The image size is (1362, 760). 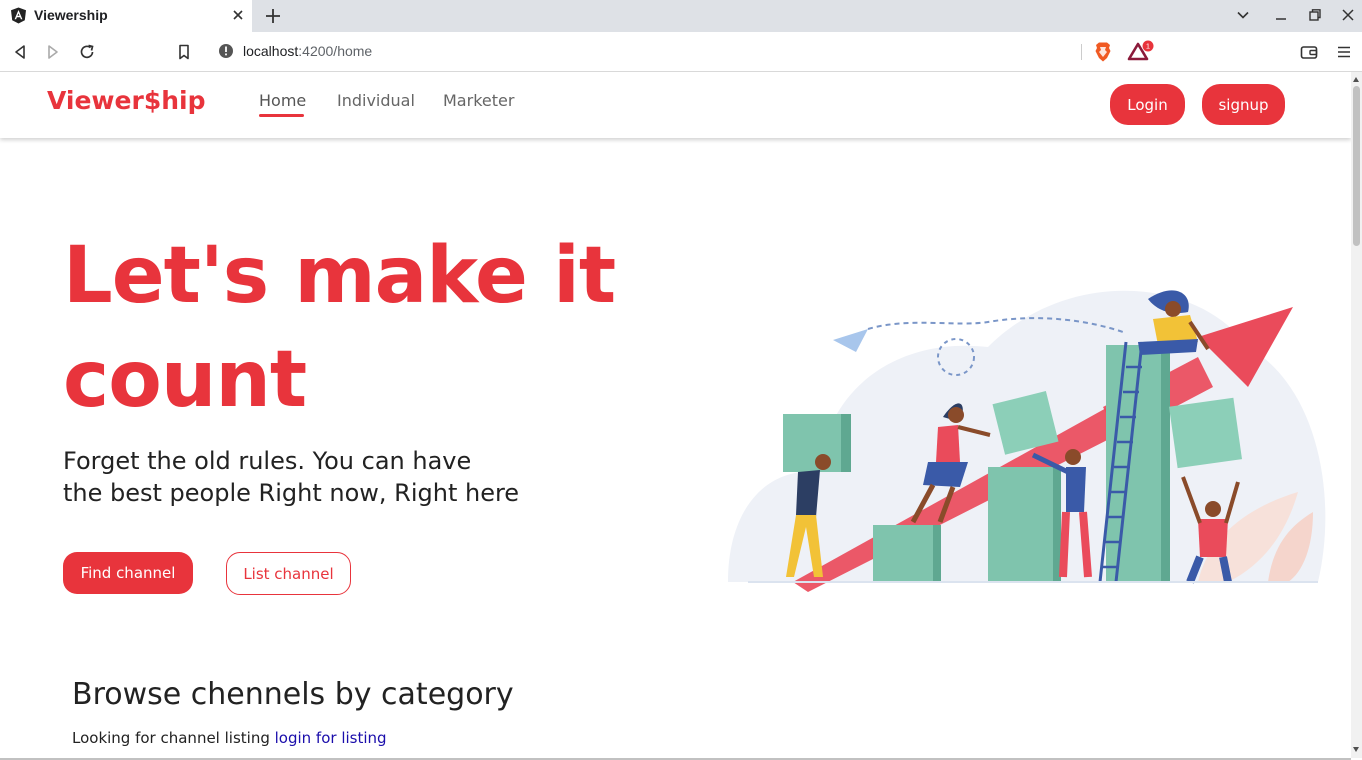 I want to click on brave-shields-icon, so click(x=1103, y=52).